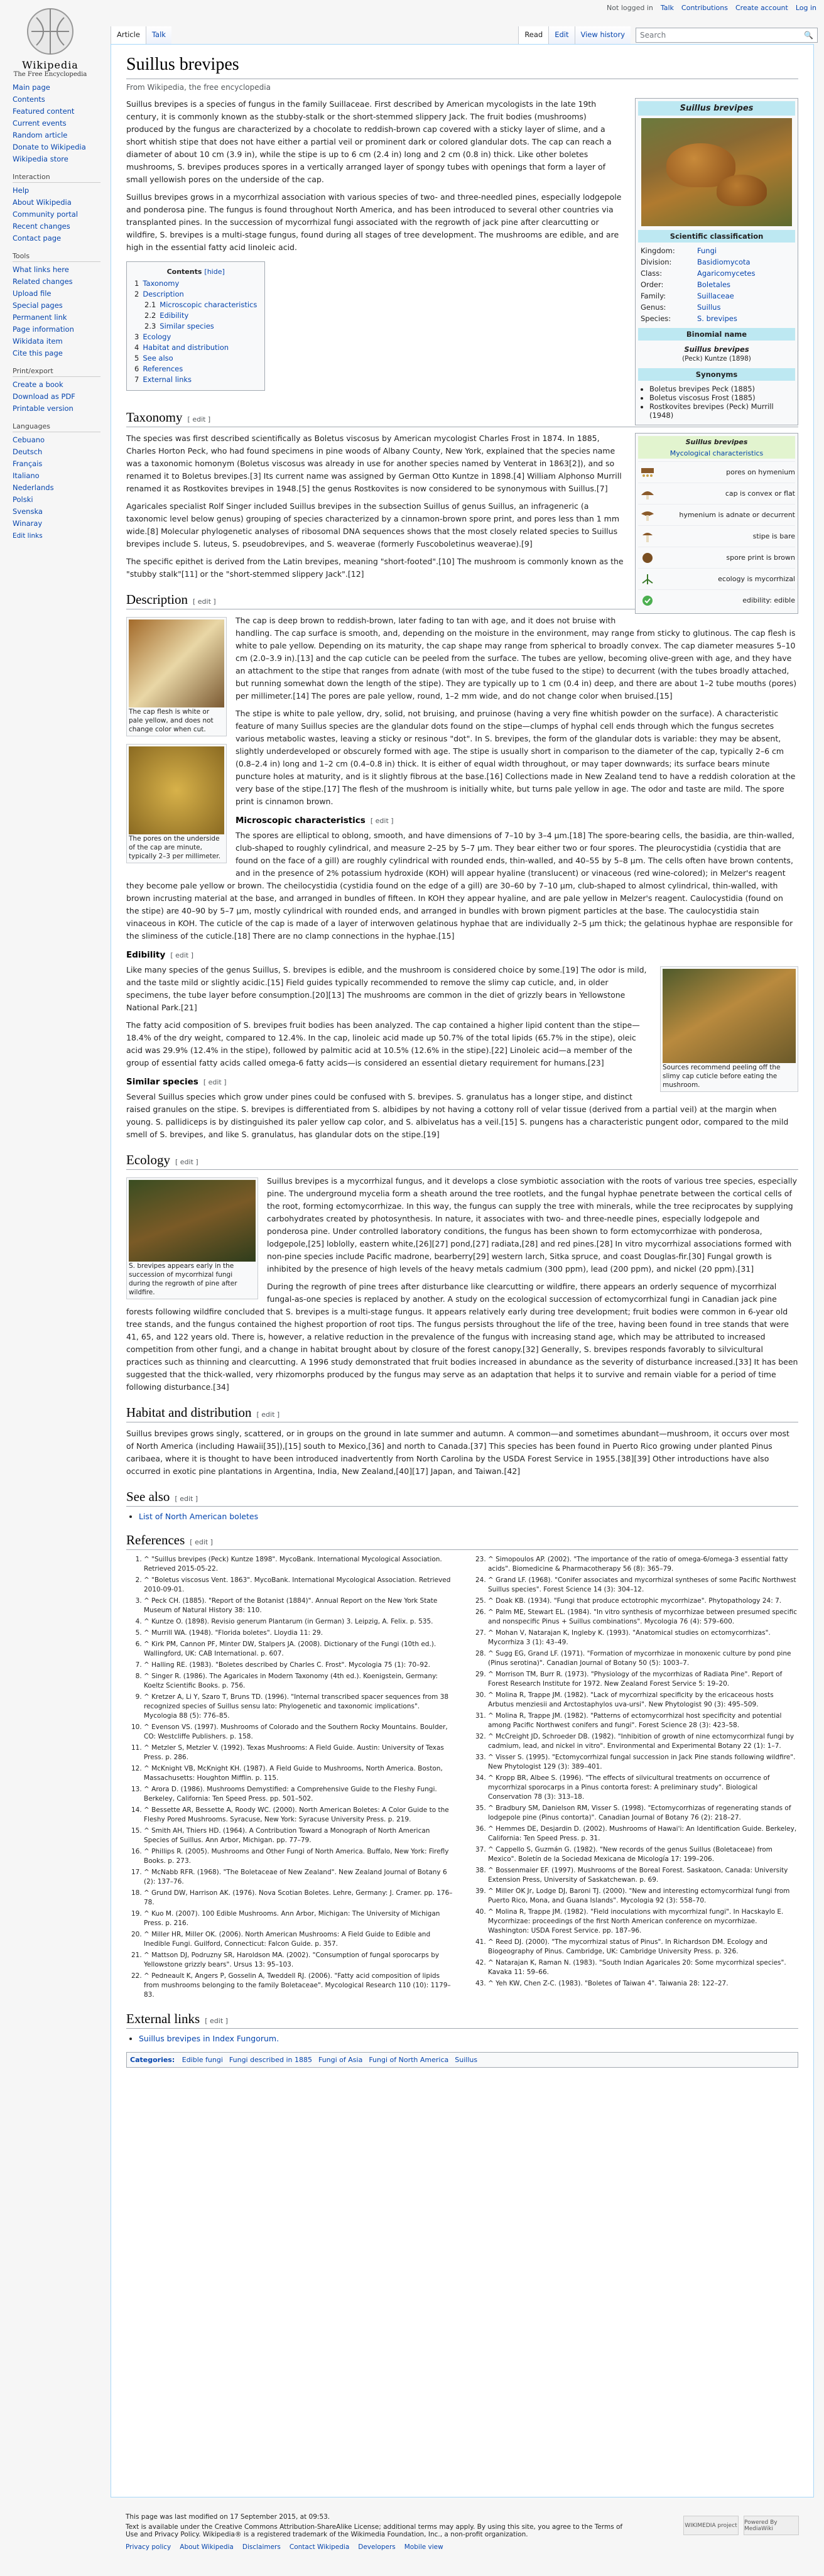 Image resolution: width=824 pixels, height=2576 pixels. Describe the element at coordinates (729, 1016) in the screenshot. I see `peeled-mushroom-image` at that location.